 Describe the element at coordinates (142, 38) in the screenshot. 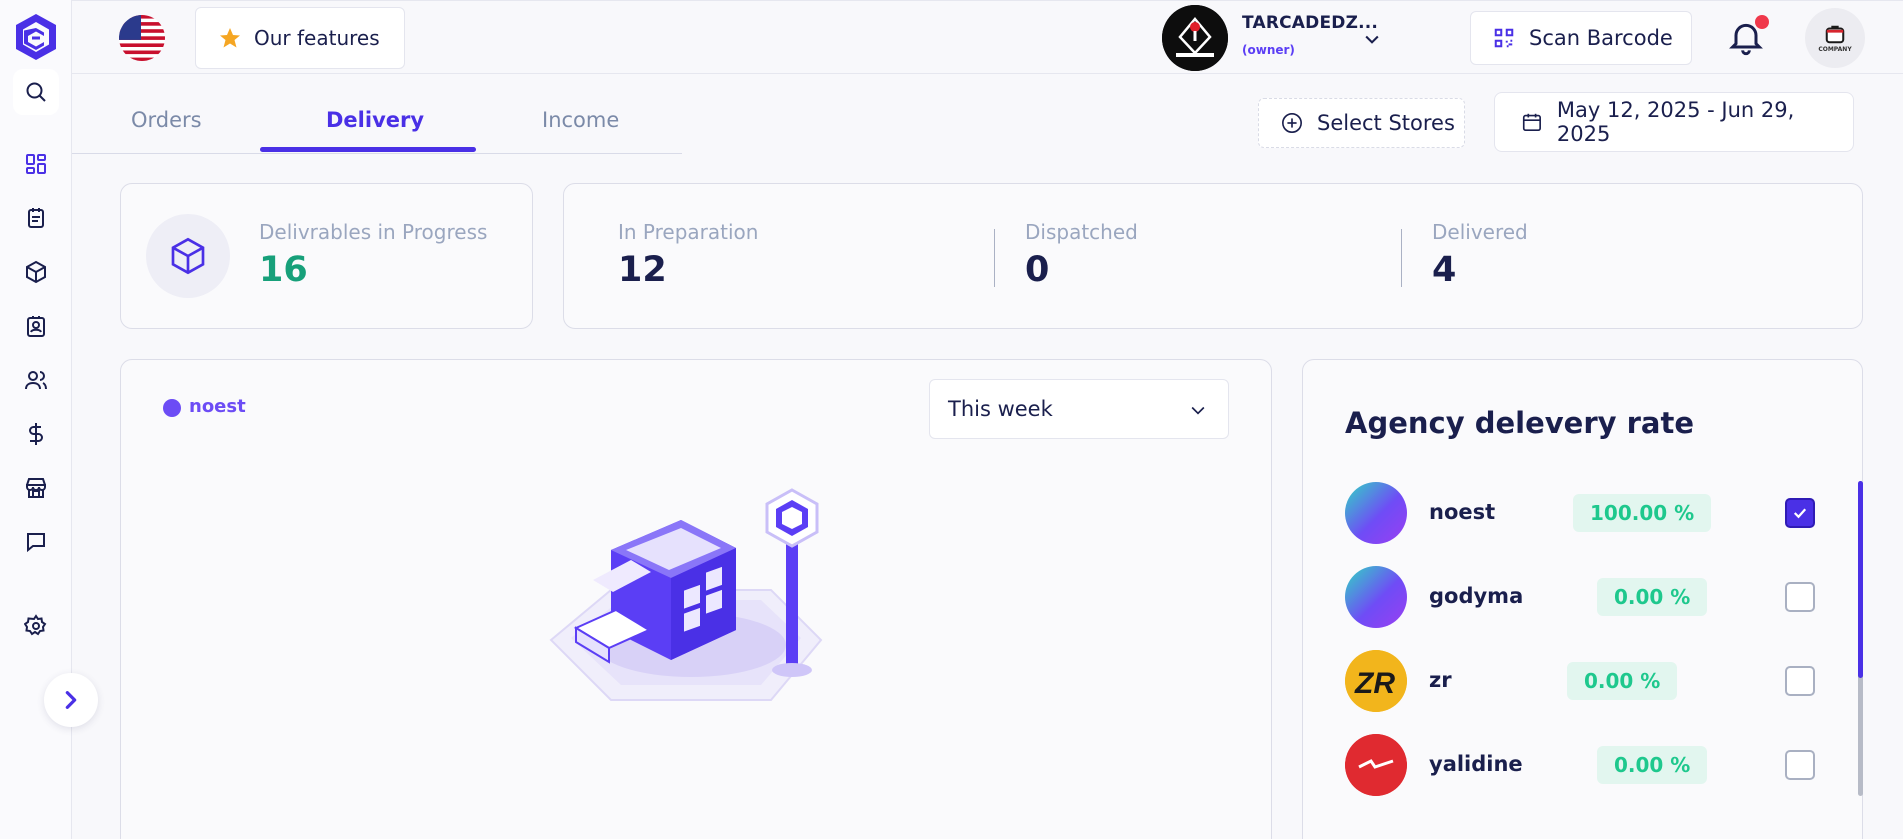

I see `us-flag-icon` at that location.